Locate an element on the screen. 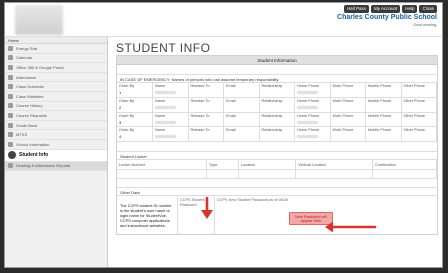  column-label: Mobile Phone is located at coordinates (380, 115).